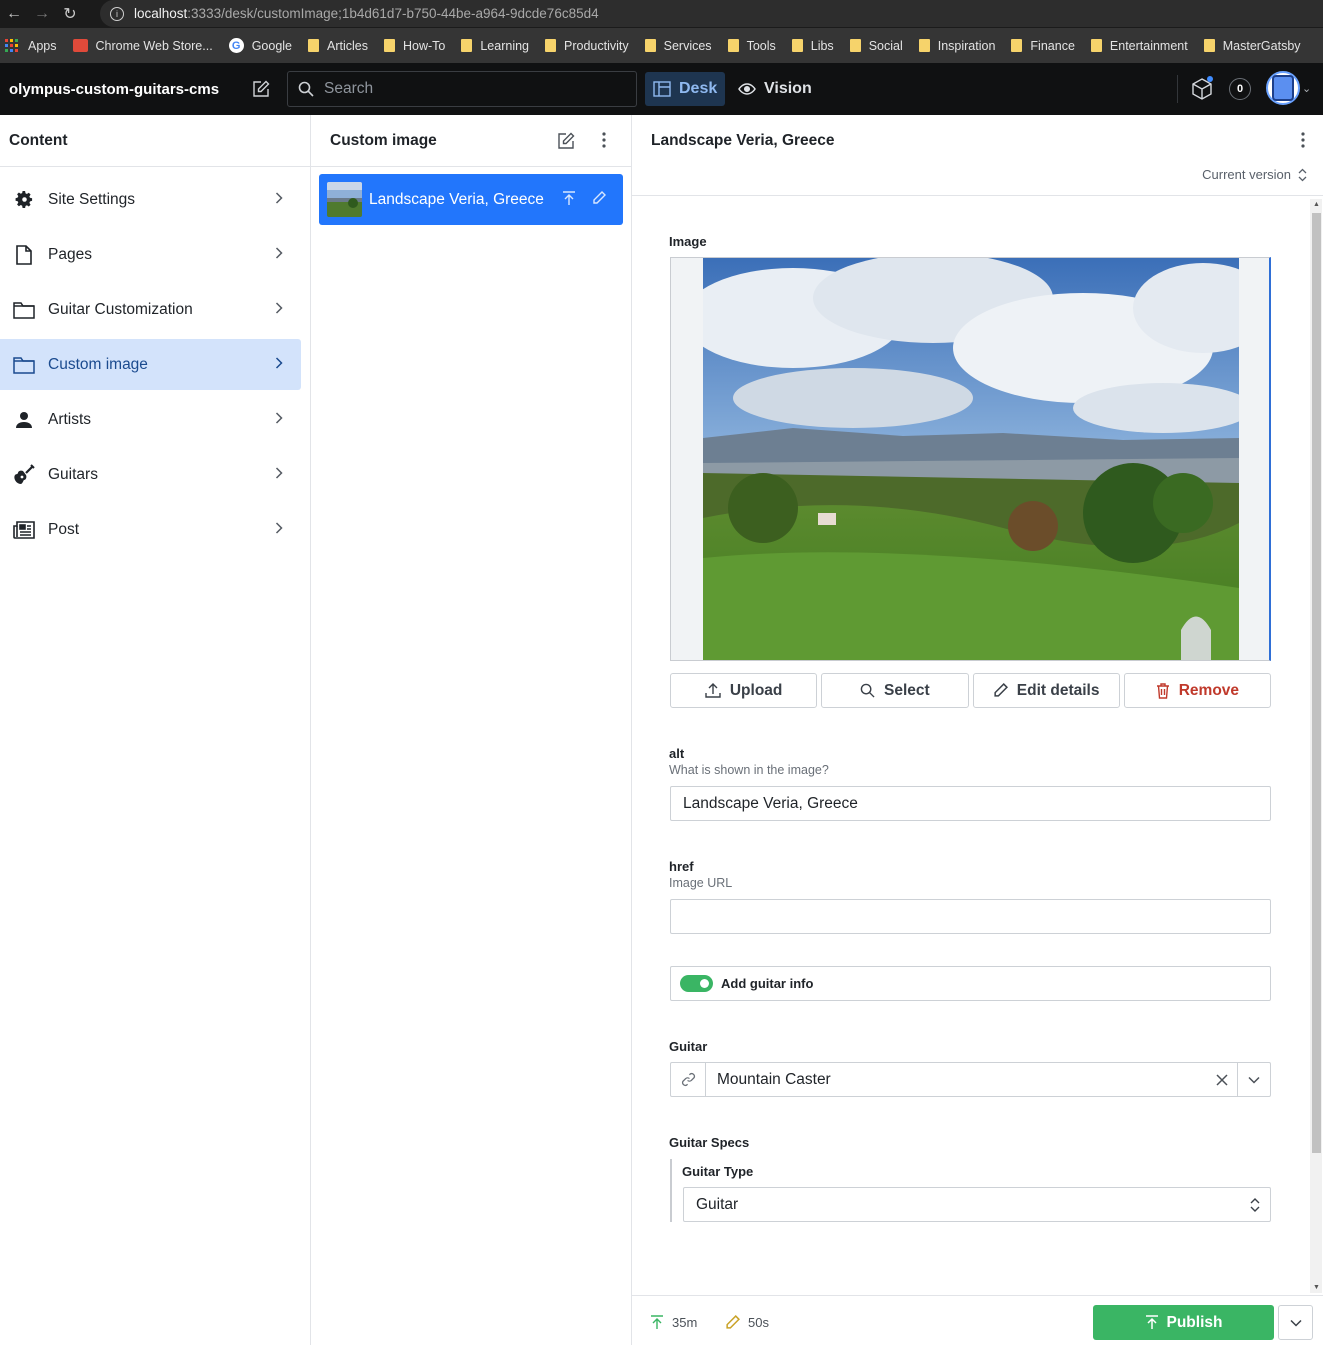 Image resolution: width=1323 pixels, height=1345 pixels. I want to click on link-icon, so click(688, 1079).